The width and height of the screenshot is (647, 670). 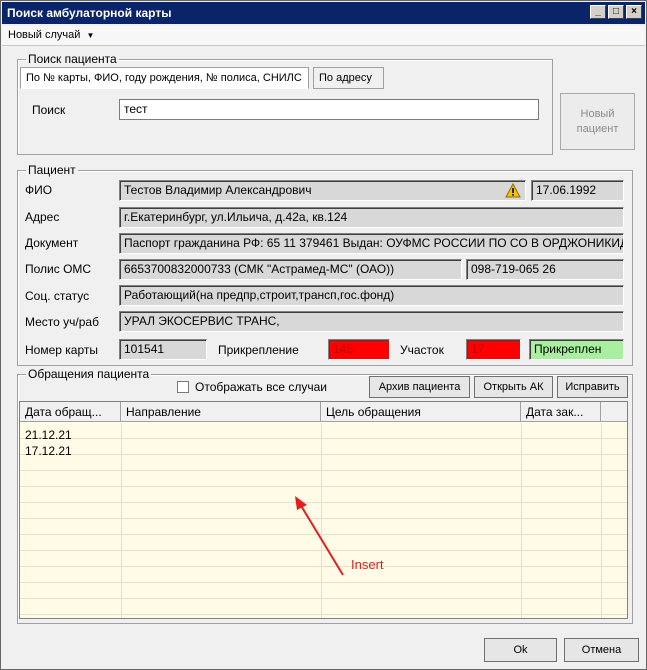 I want to click on new-case-menu: Новый случай ▼, so click(x=51, y=35).